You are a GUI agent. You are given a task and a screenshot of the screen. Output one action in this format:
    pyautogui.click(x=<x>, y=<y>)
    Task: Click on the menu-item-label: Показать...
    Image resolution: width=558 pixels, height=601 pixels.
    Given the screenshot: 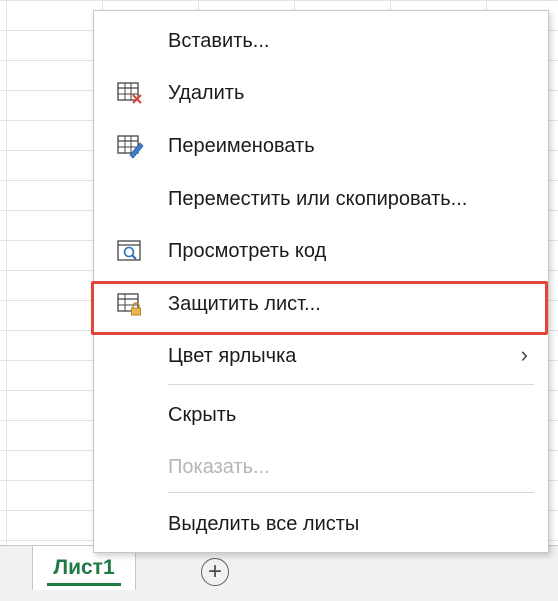 What is the action you would take?
    pyautogui.click(x=219, y=466)
    